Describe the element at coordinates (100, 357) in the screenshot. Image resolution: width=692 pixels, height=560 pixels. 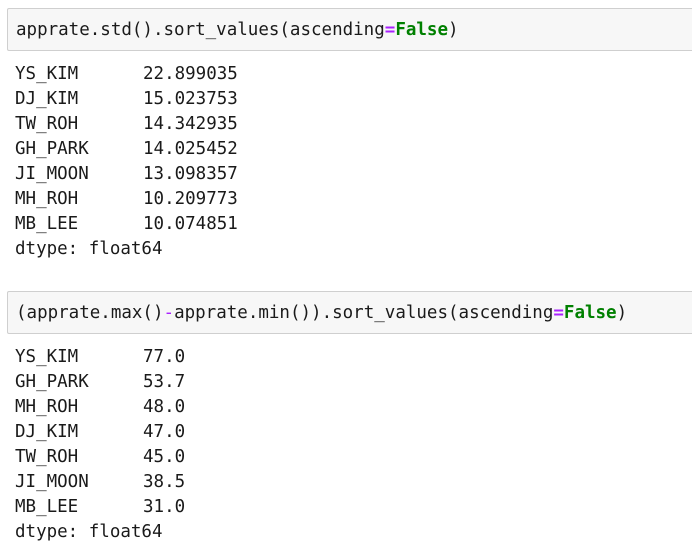
I see `output-row: YS_KIM 77.0` at that location.